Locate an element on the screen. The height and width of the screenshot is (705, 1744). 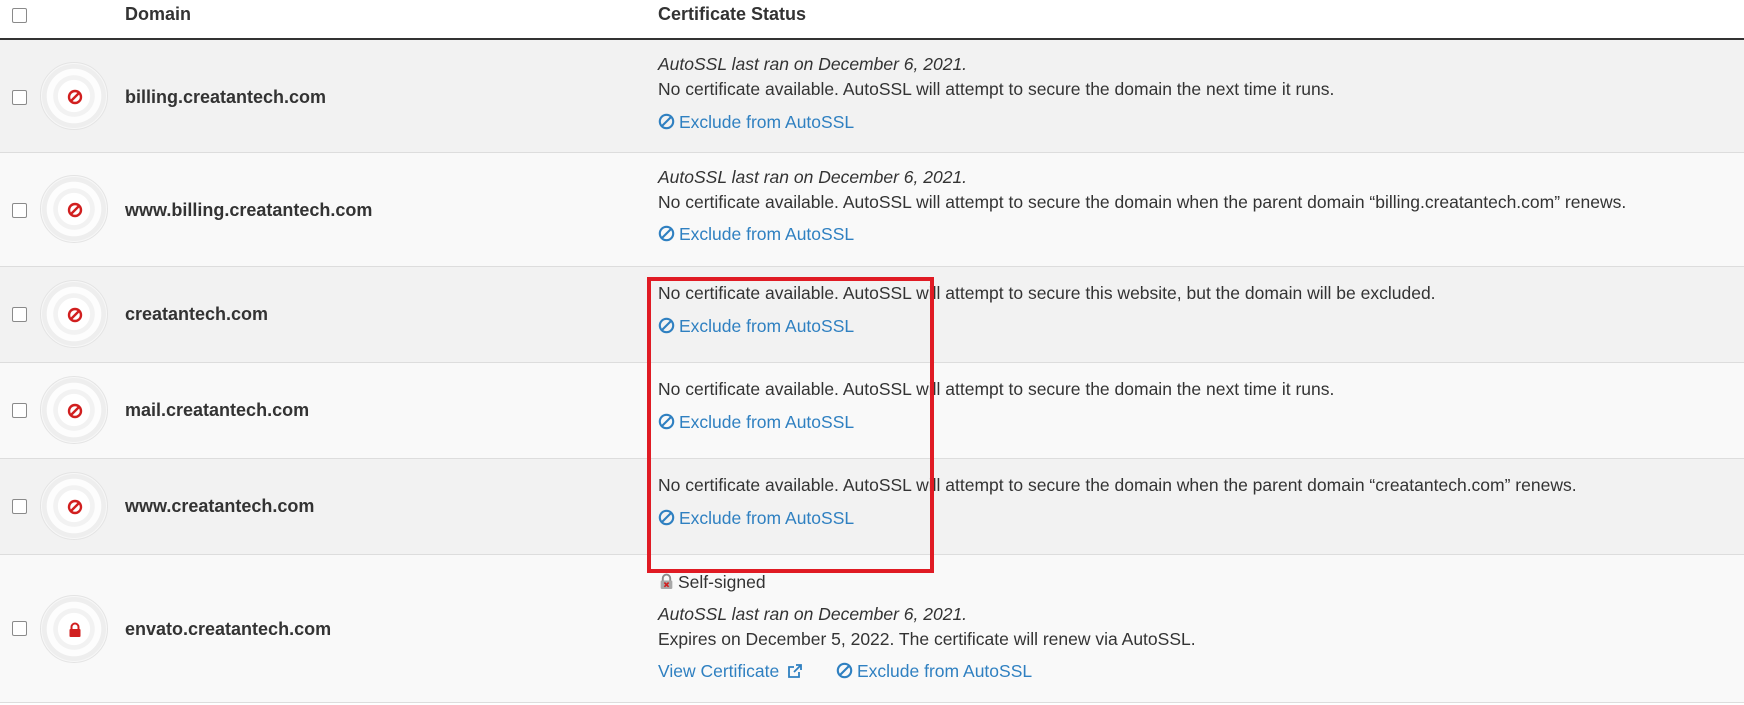
certificate-status-column-header: Certificate Status is located at coordinates (732, 14).